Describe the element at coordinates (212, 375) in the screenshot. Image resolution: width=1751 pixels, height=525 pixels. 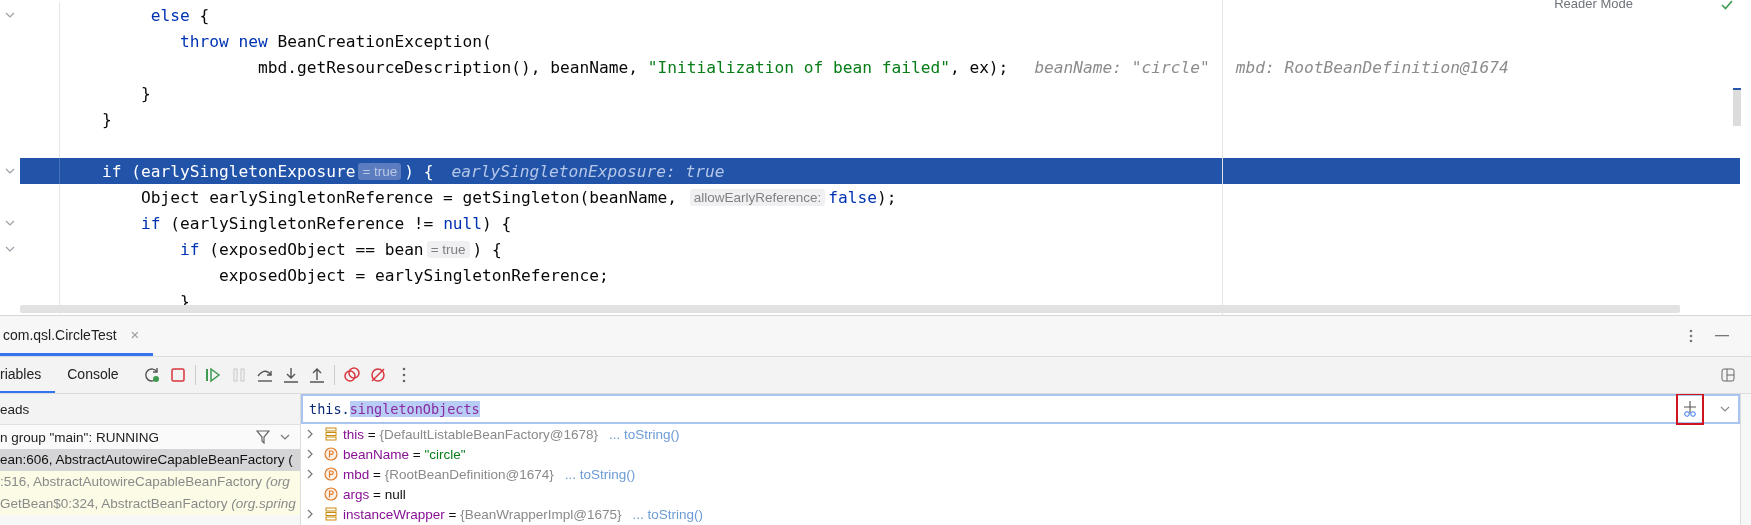
I see `resume-icon` at that location.